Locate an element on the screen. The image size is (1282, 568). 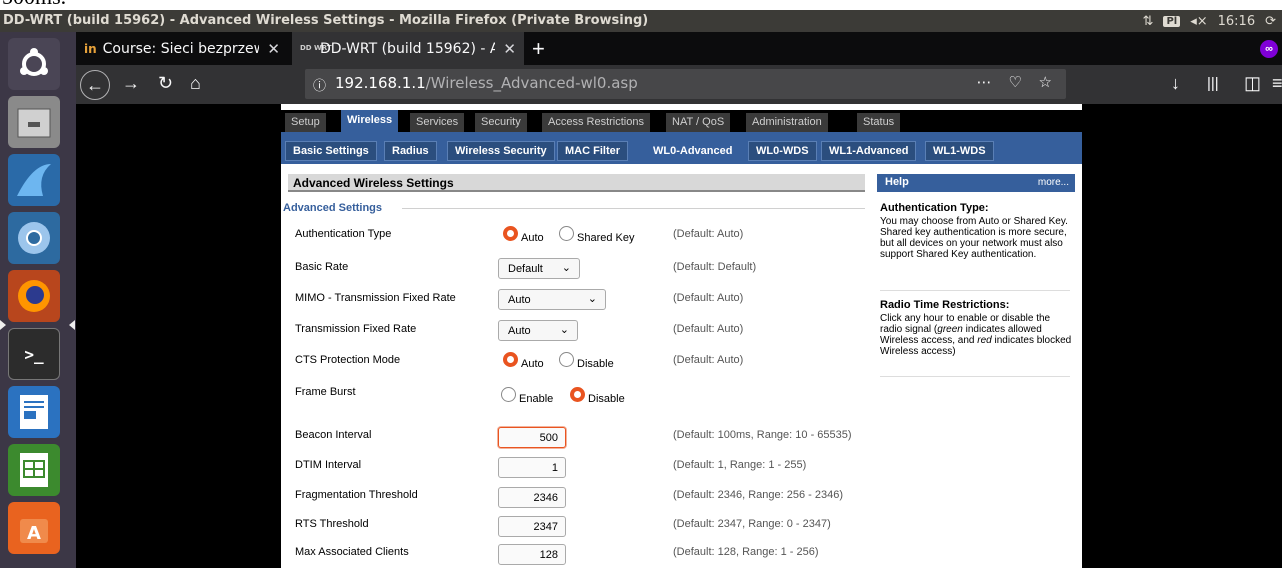
cts-disable-radio: Disable is located at coordinates (586, 361).